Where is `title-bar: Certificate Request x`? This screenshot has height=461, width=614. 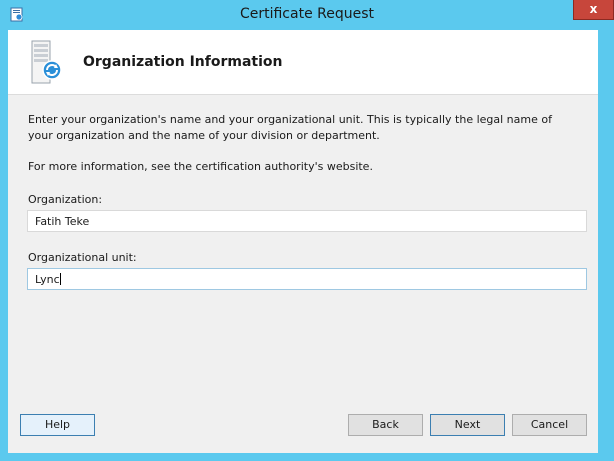 title-bar: Certificate Request x is located at coordinates (307, 15).